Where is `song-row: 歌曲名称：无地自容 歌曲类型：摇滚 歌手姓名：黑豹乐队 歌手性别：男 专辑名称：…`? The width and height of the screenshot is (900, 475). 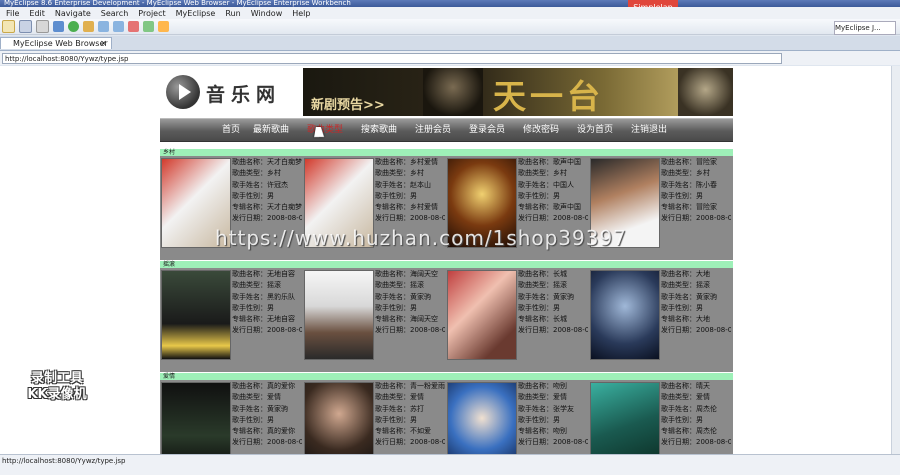 song-row: 歌曲名称：无地自容 歌曲类型：摇滚 歌手姓名：黑豹乐队 歌手性别：男 专辑名称：… is located at coordinates (446, 320).